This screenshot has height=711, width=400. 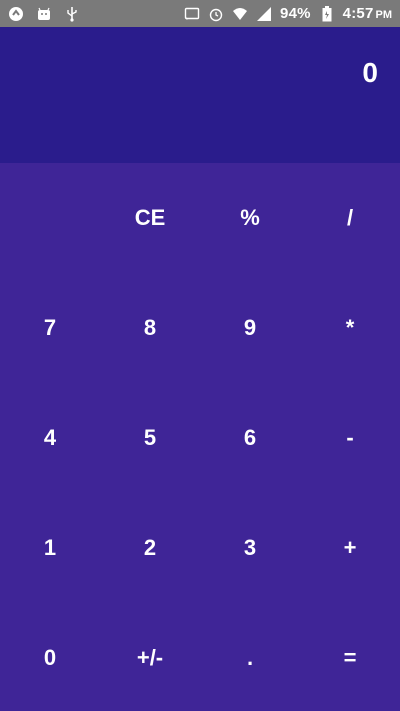 I want to click on status-left, so click(x=44, y=14).